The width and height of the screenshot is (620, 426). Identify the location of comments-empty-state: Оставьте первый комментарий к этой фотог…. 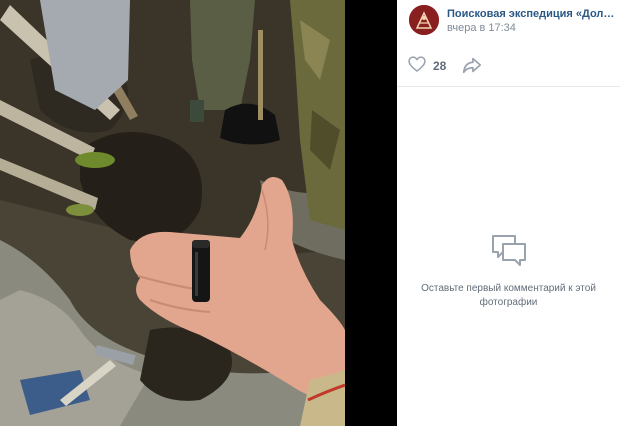
(508, 271).